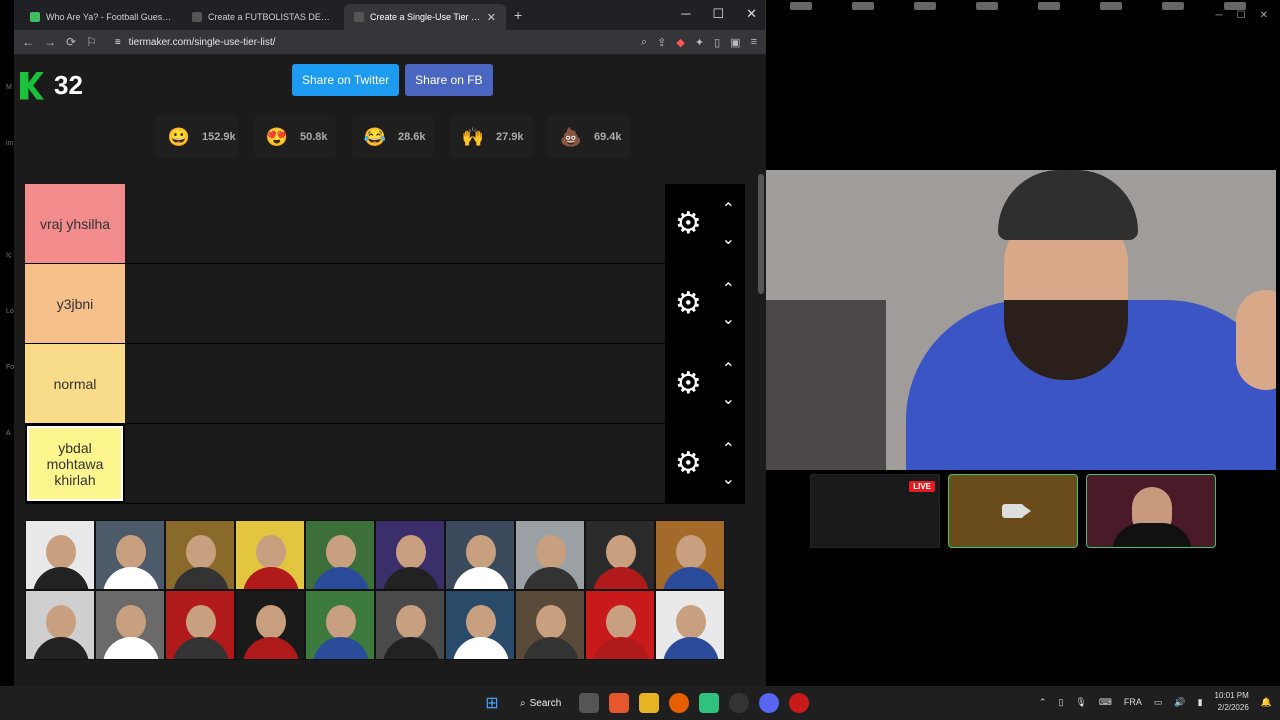  Describe the element at coordinates (589, 137) in the screenshot. I see `reaction-poop: 💩 69.4k` at that location.